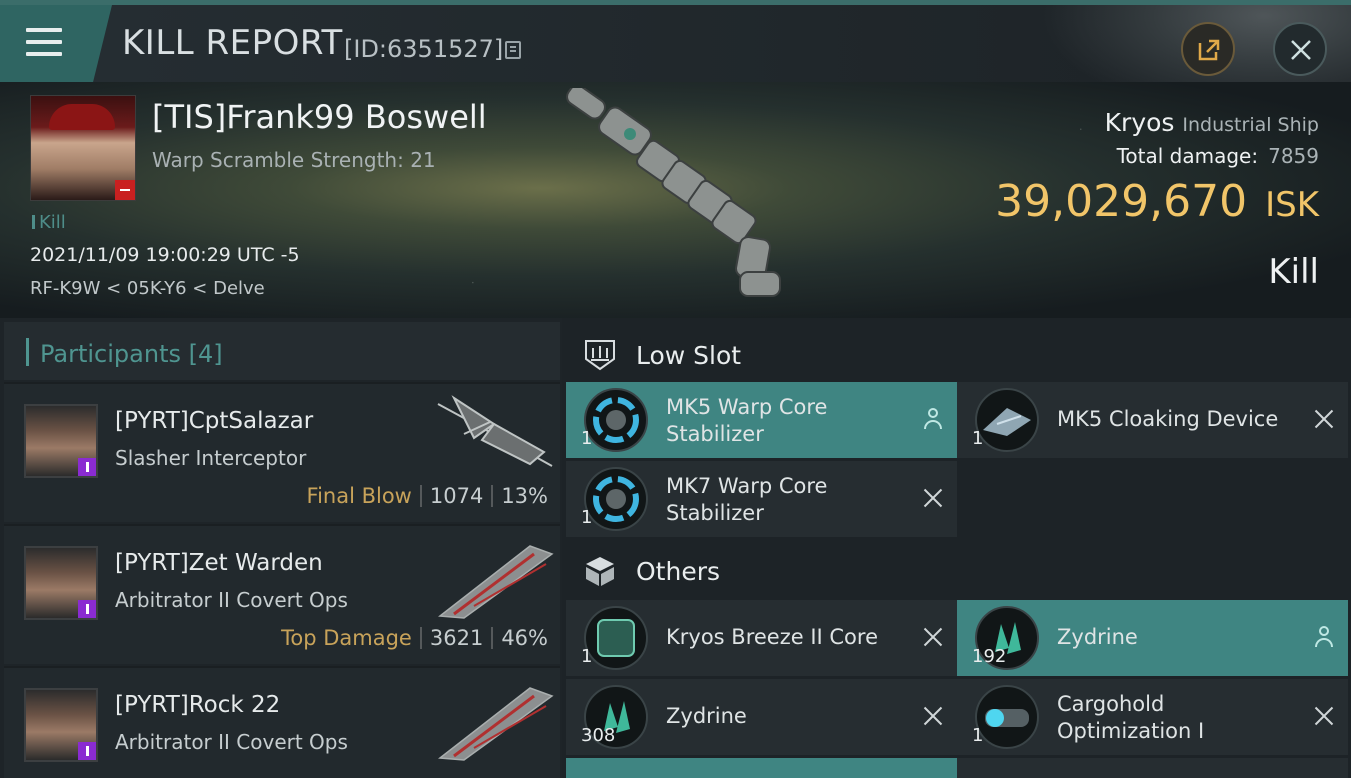  I want to click on report-id: [ID:6351527], so click(424, 49).